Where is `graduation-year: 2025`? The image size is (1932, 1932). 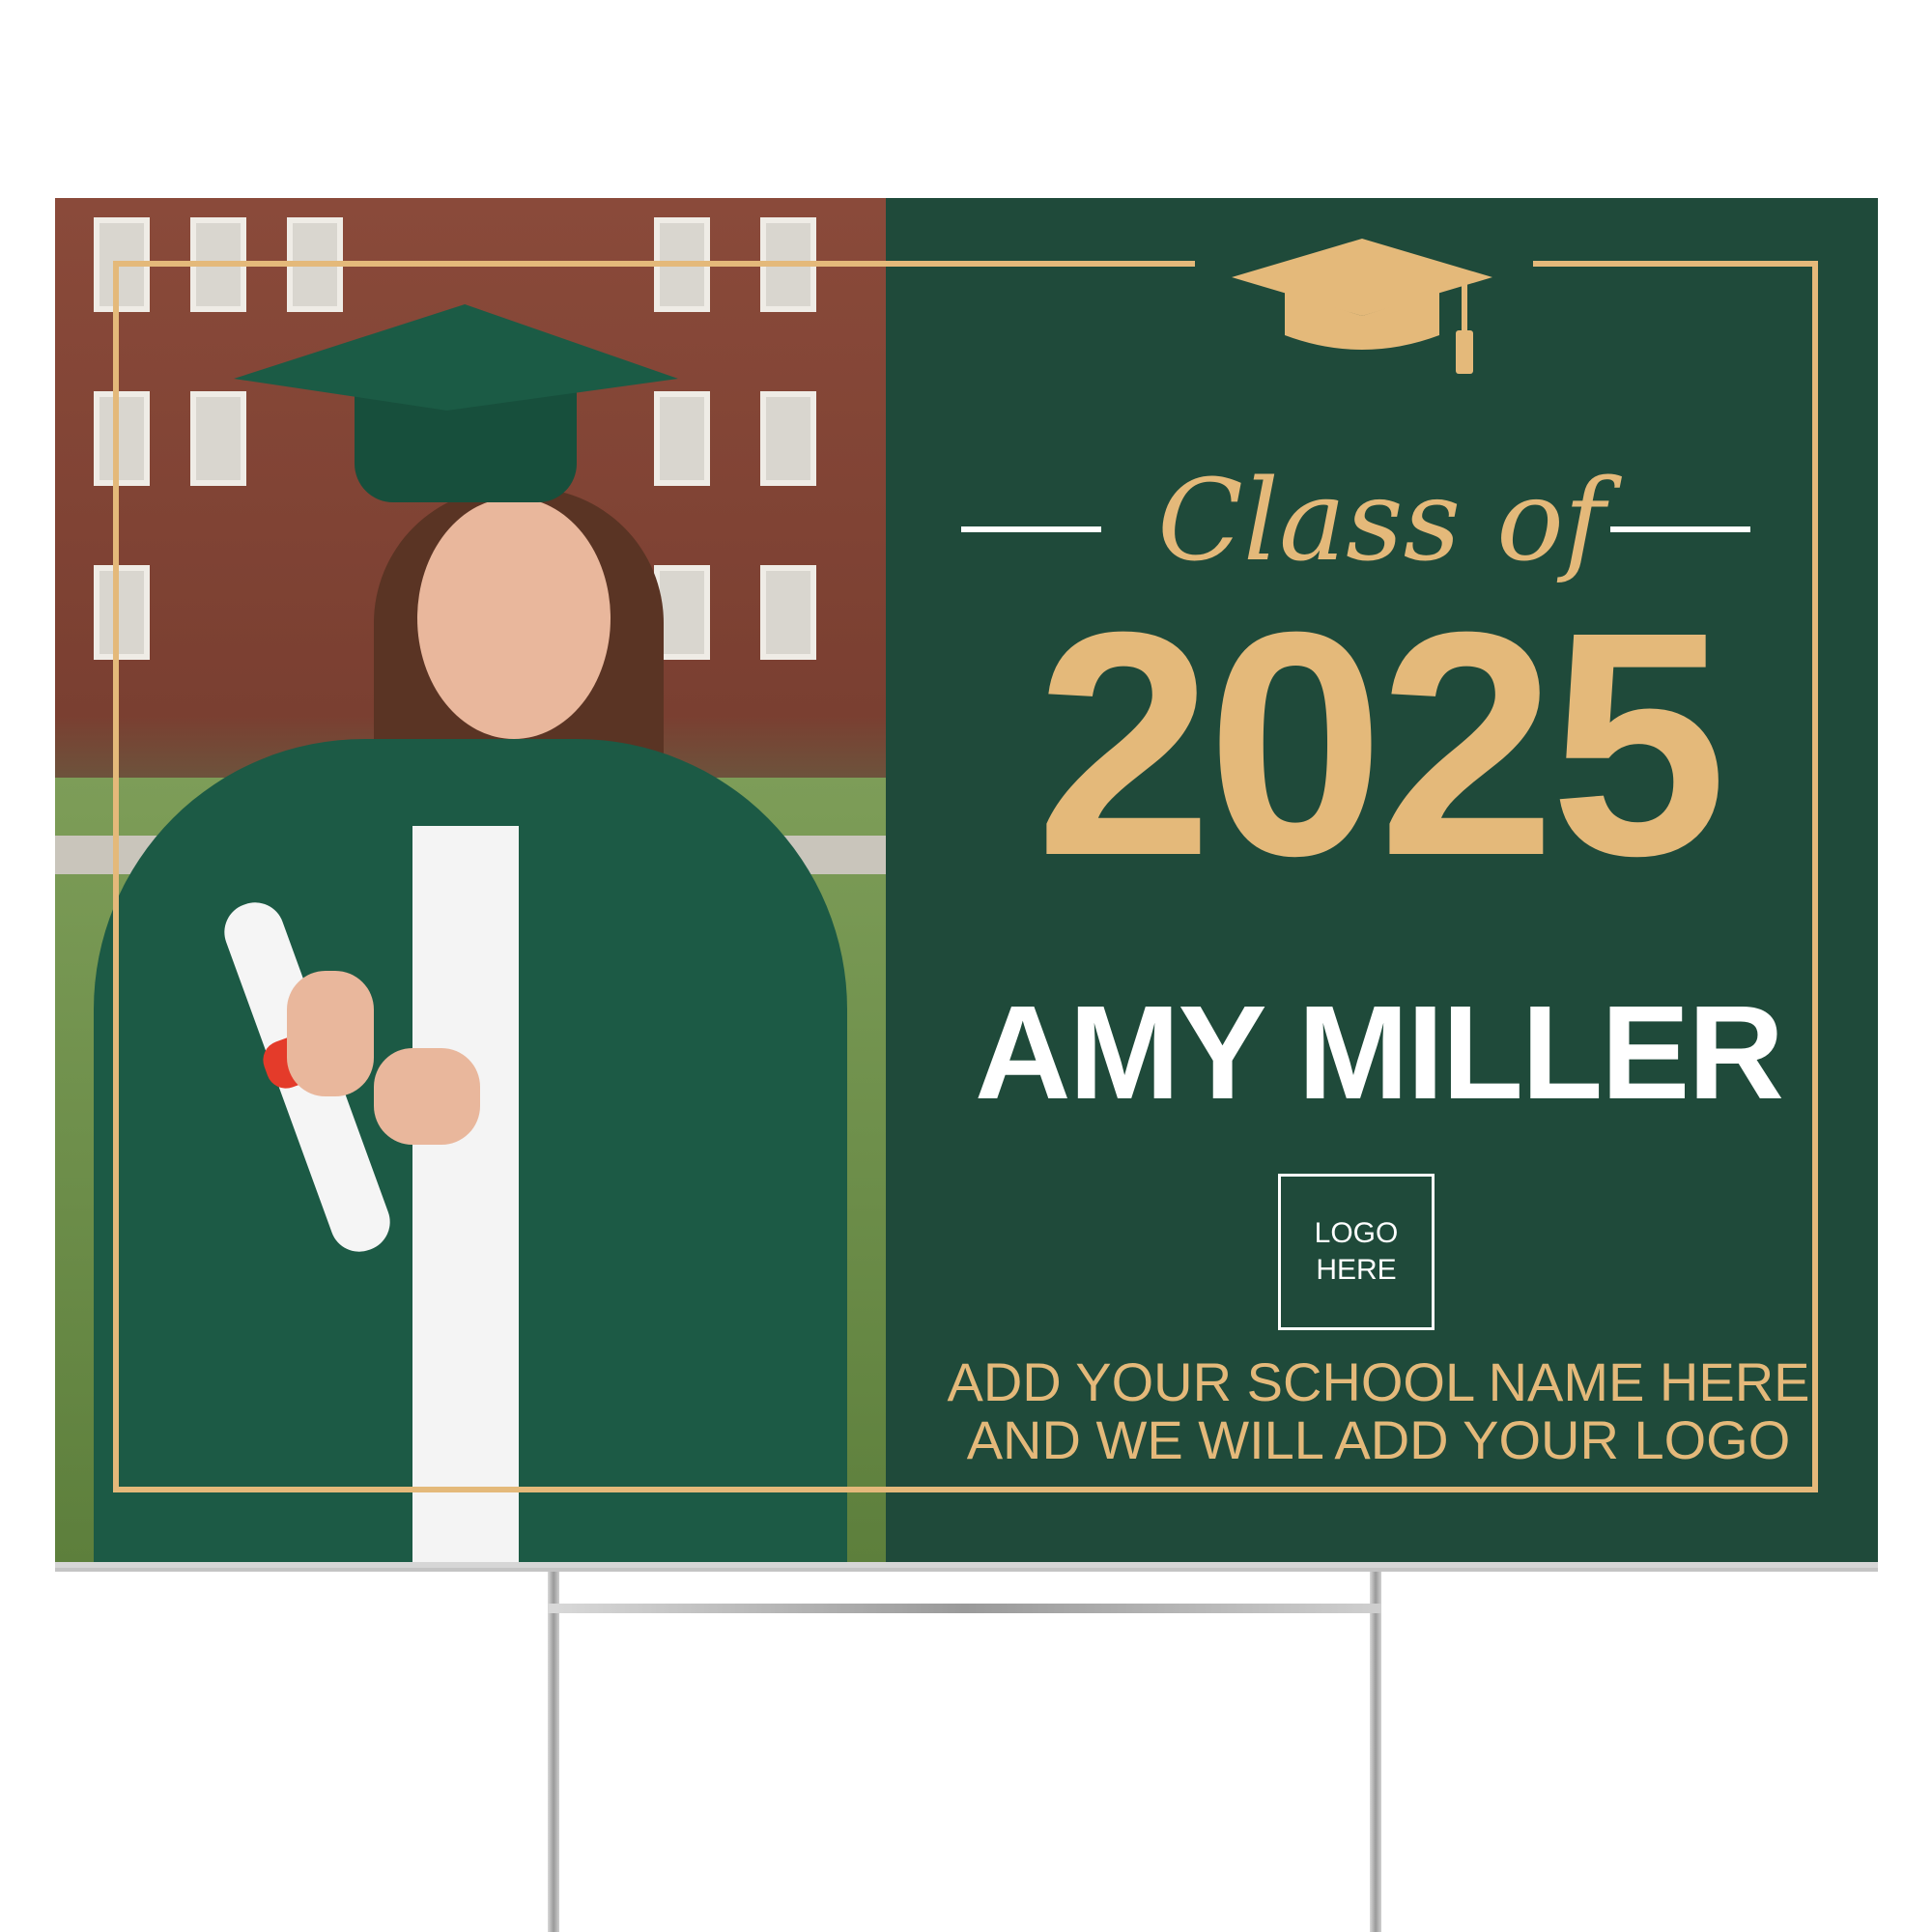 graduation-year: 2025 is located at coordinates (1381, 743).